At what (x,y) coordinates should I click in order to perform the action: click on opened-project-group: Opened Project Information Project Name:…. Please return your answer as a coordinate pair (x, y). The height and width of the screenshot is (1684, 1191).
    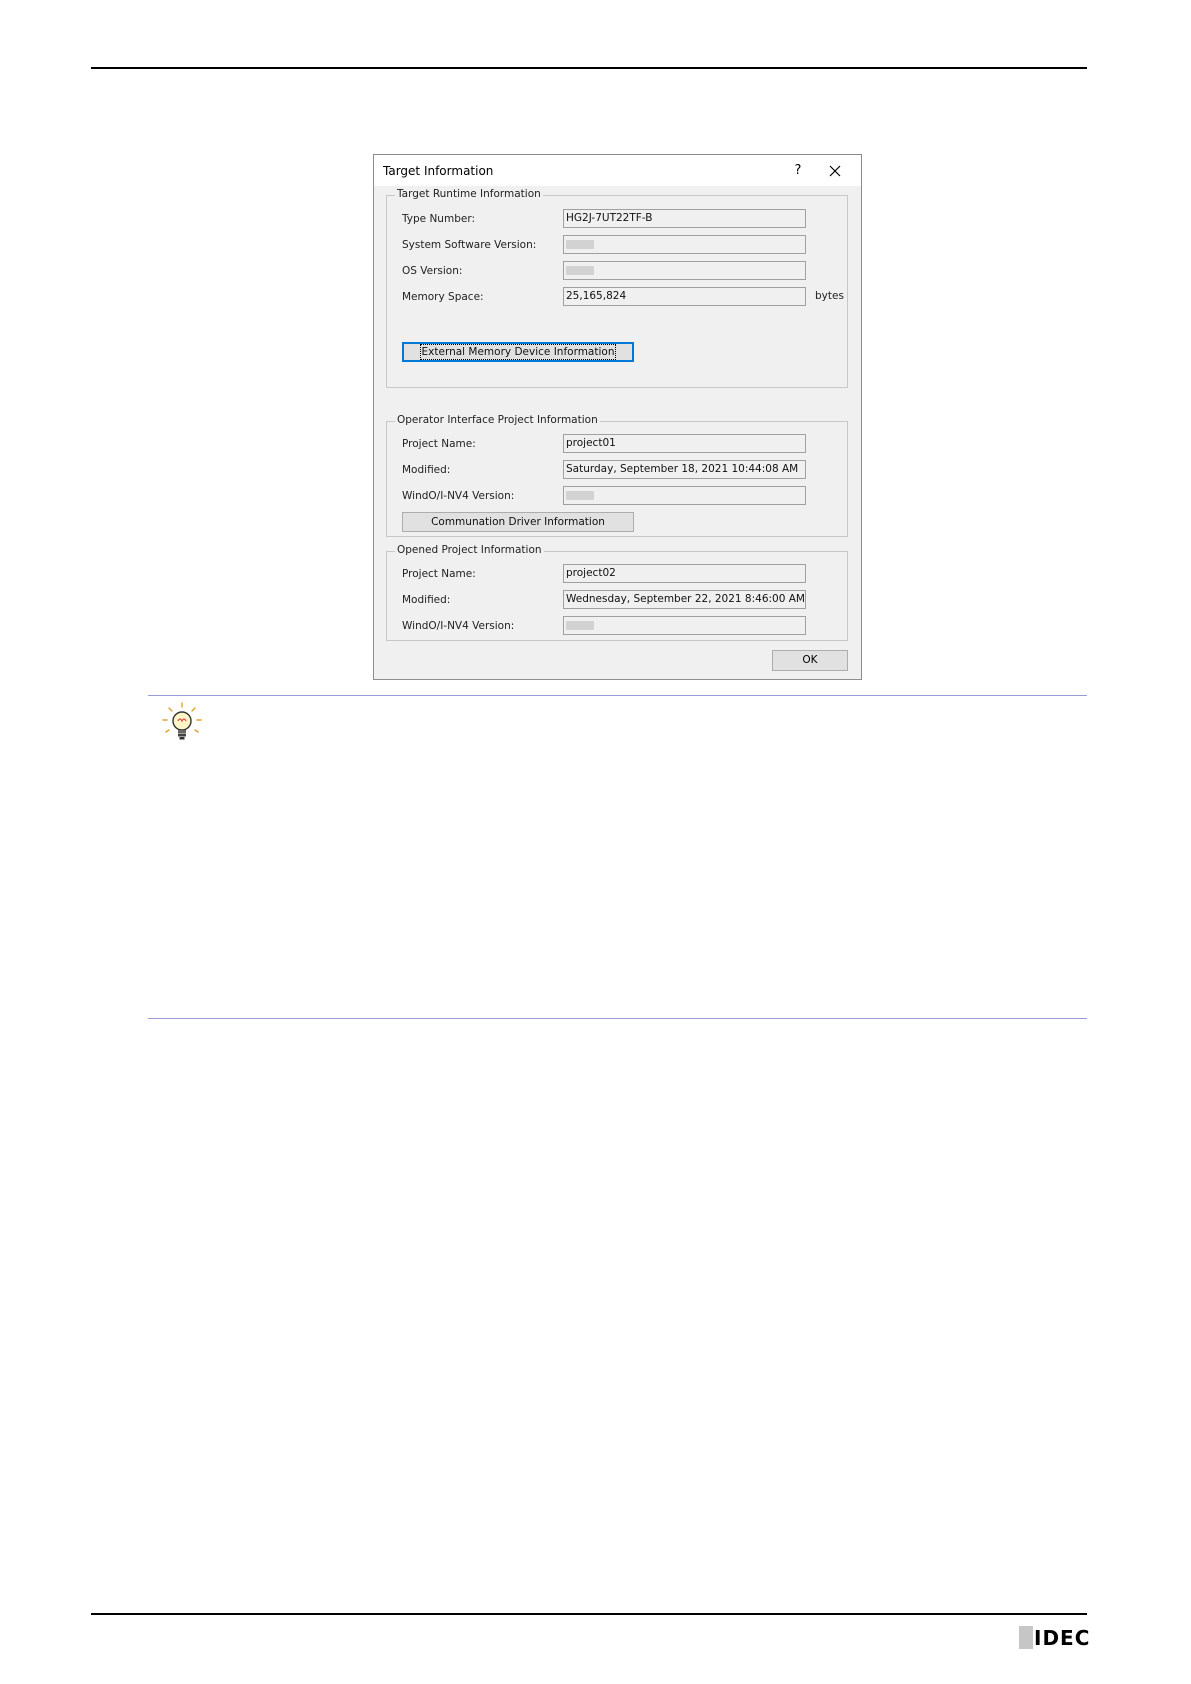
    Looking at the image, I should click on (617, 592).